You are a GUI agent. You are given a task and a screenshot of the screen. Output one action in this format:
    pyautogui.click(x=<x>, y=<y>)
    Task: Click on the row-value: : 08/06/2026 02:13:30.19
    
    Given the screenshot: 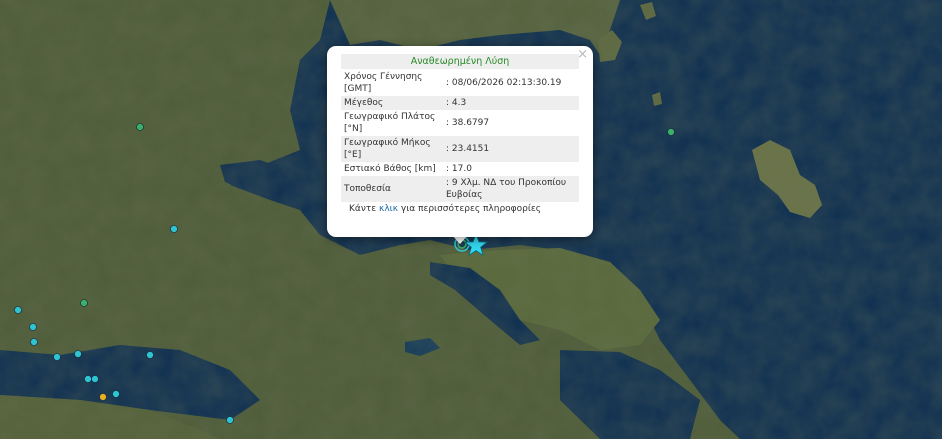 What is the action you would take?
    pyautogui.click(x=504, y=83)
    